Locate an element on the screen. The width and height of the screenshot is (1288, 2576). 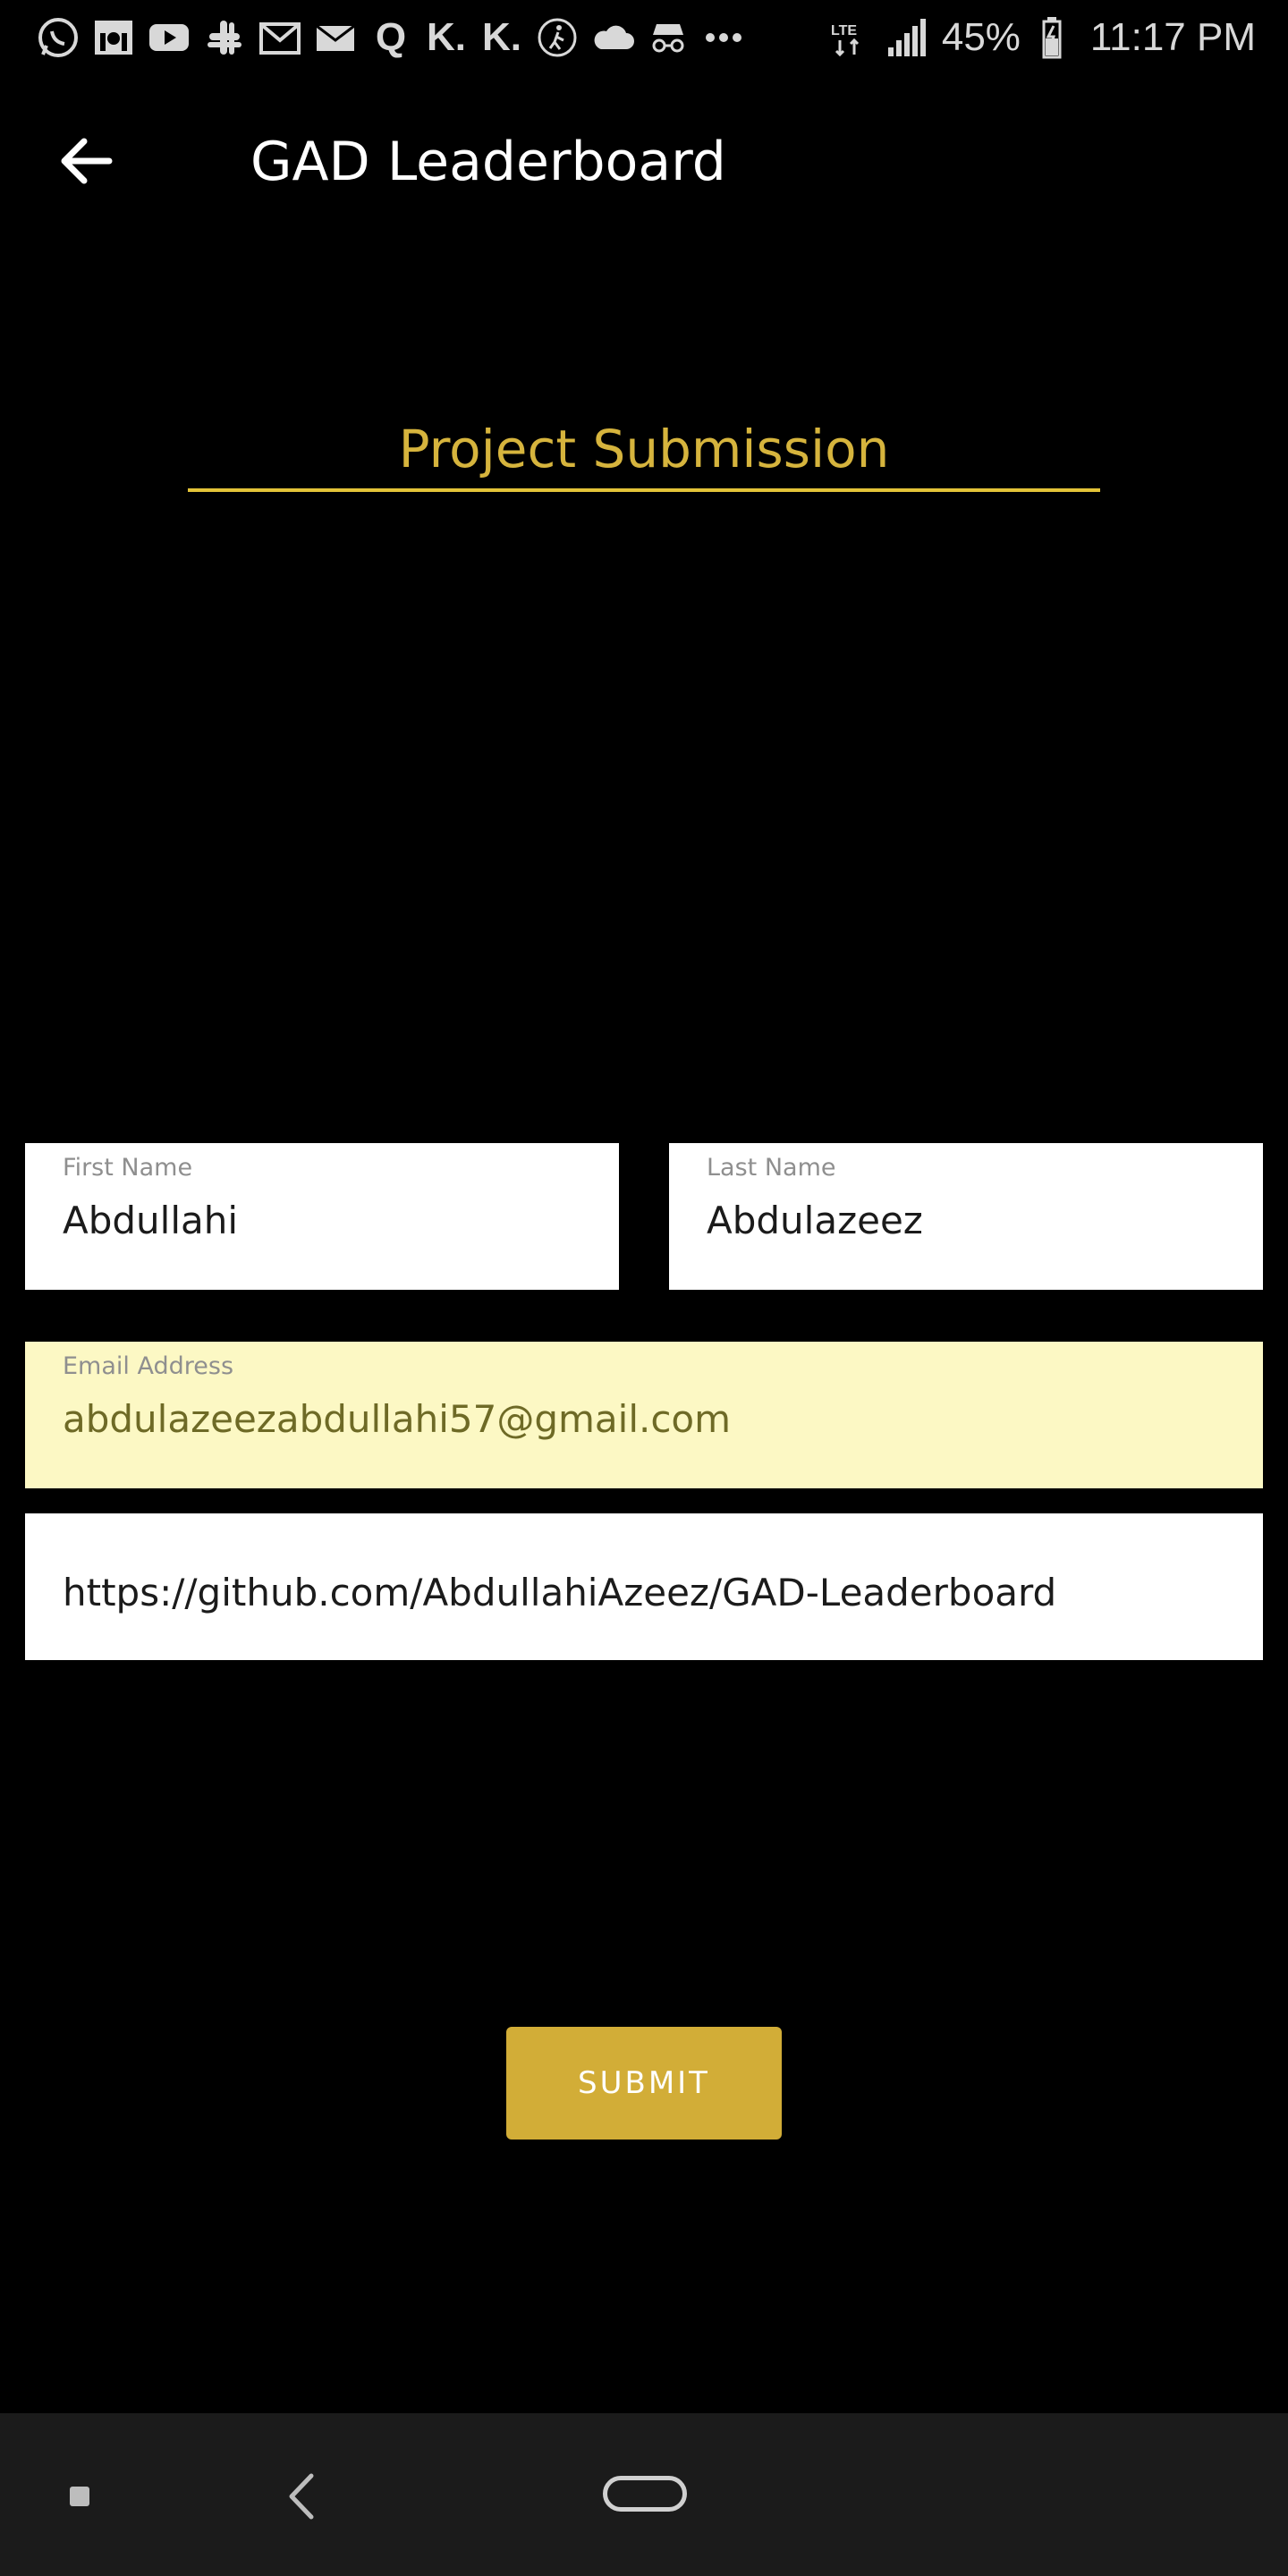
mail-icon is located at coordinates (335, 37).